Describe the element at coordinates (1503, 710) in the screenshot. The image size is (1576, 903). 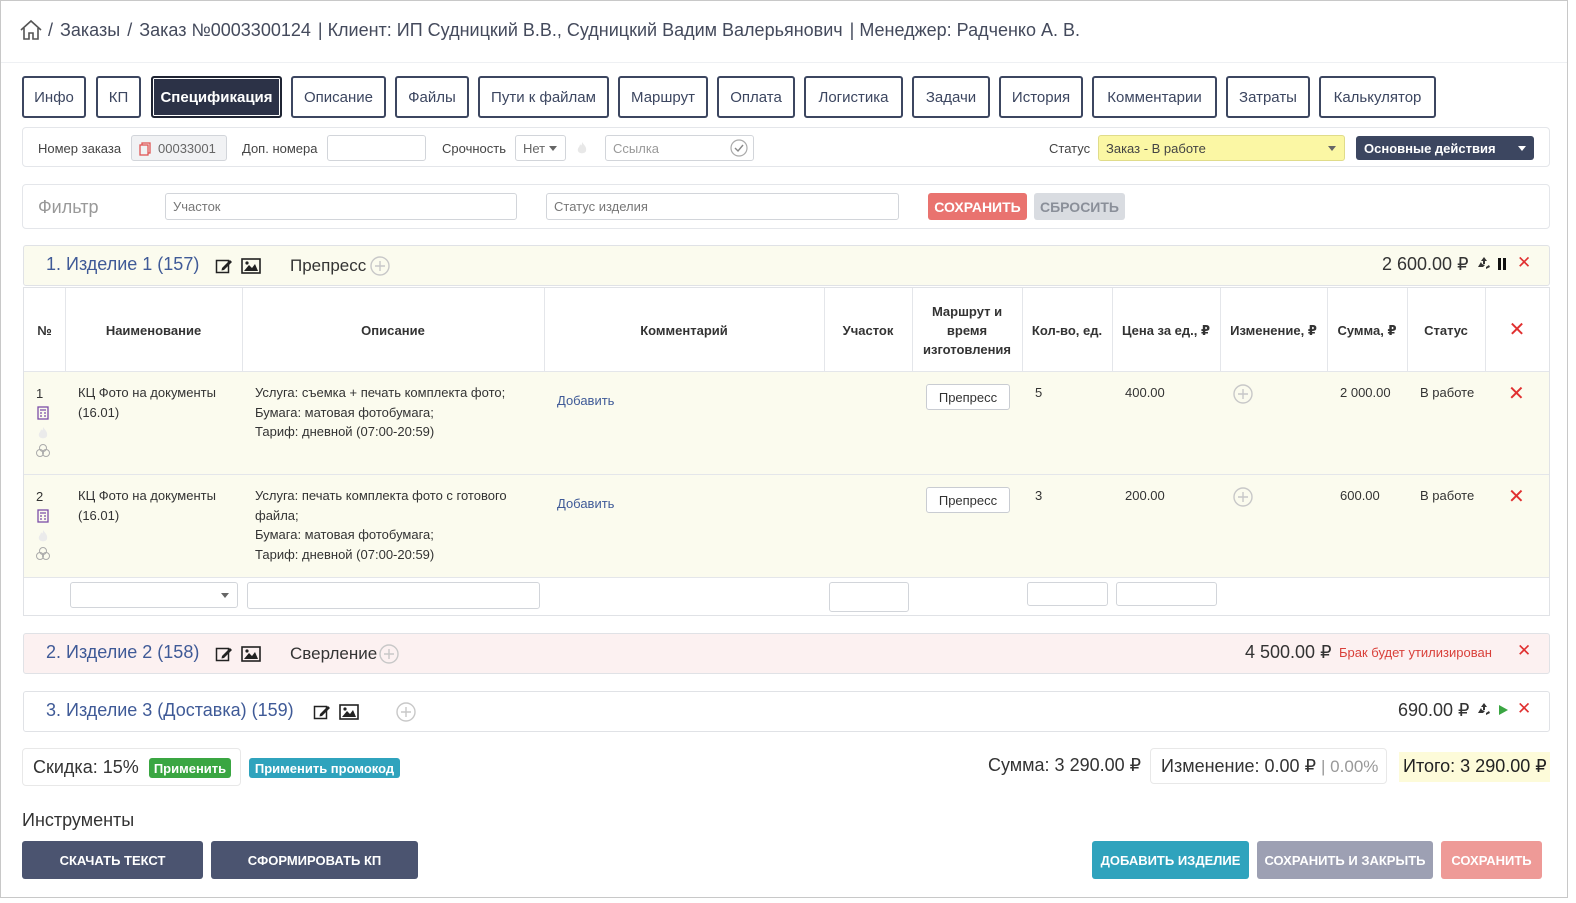
I see `play-icon` at that location.